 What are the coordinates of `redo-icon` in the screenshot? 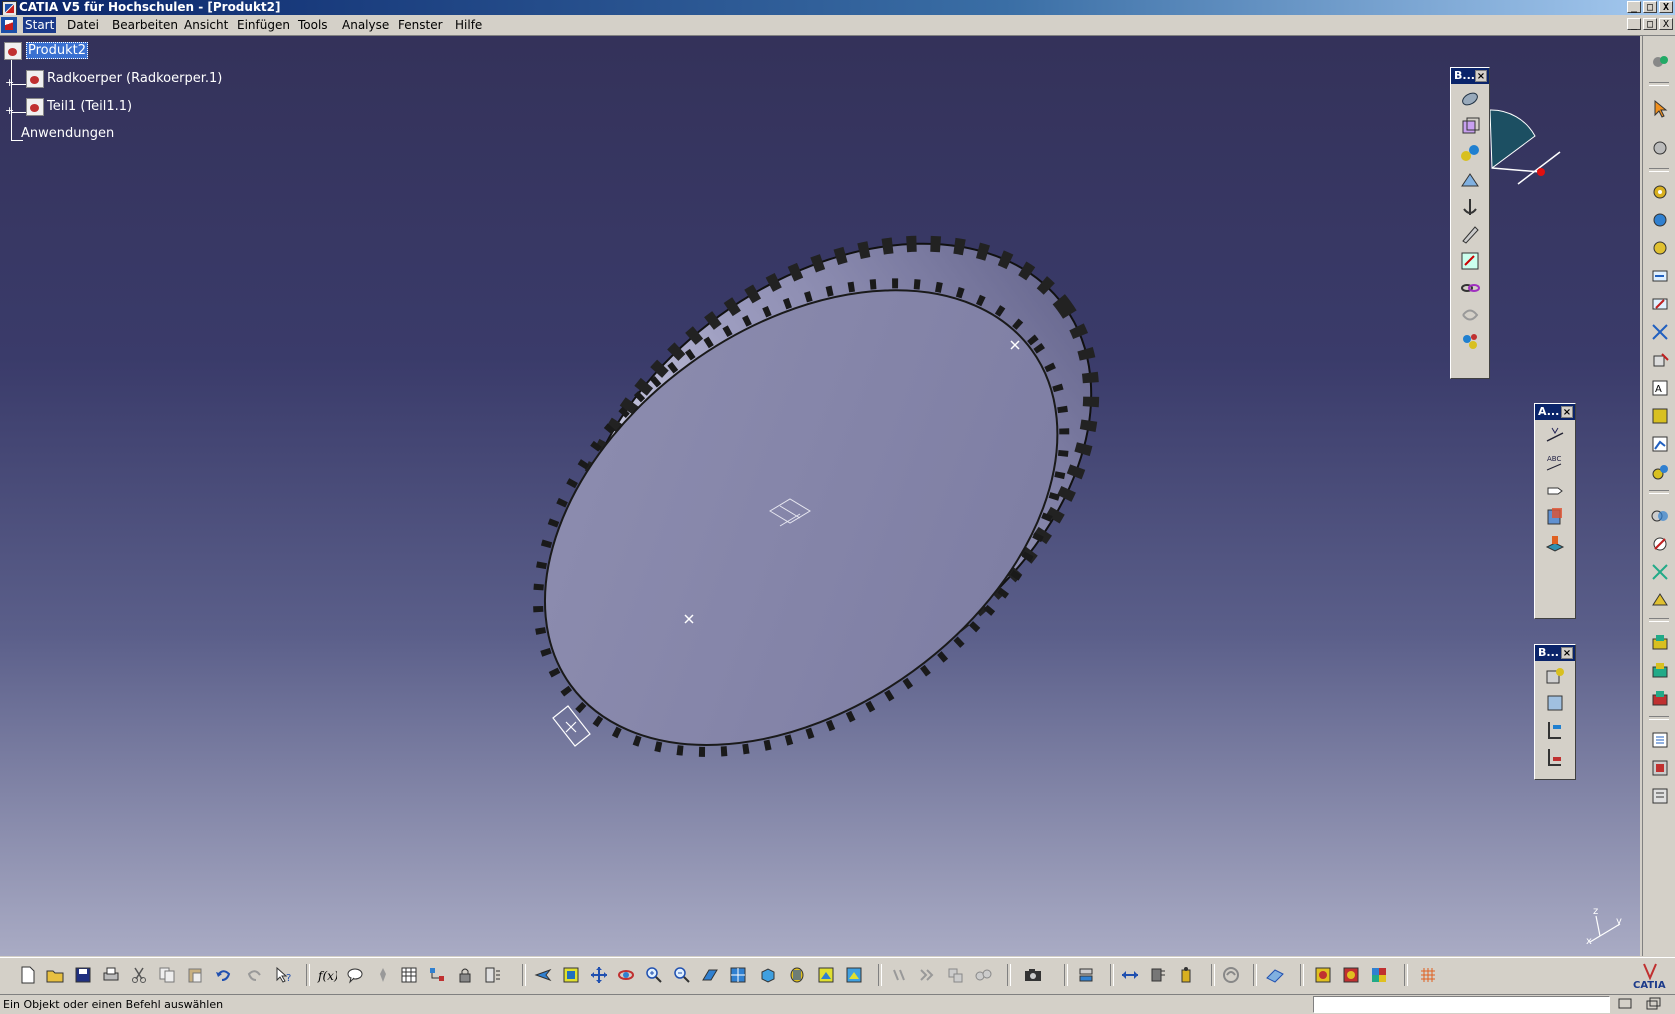 It's located at (255, 975).